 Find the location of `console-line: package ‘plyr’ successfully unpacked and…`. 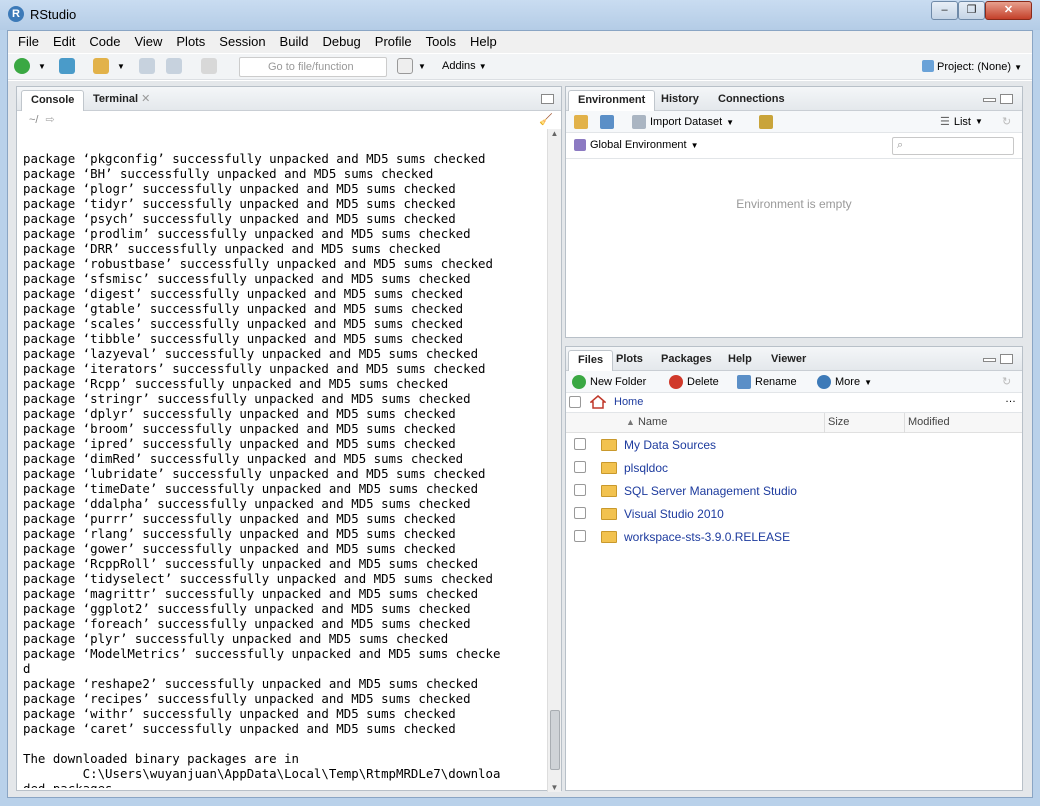

console-line: package ‘plyr’ successfully unpacked and… is located at coordinates (236, 638).